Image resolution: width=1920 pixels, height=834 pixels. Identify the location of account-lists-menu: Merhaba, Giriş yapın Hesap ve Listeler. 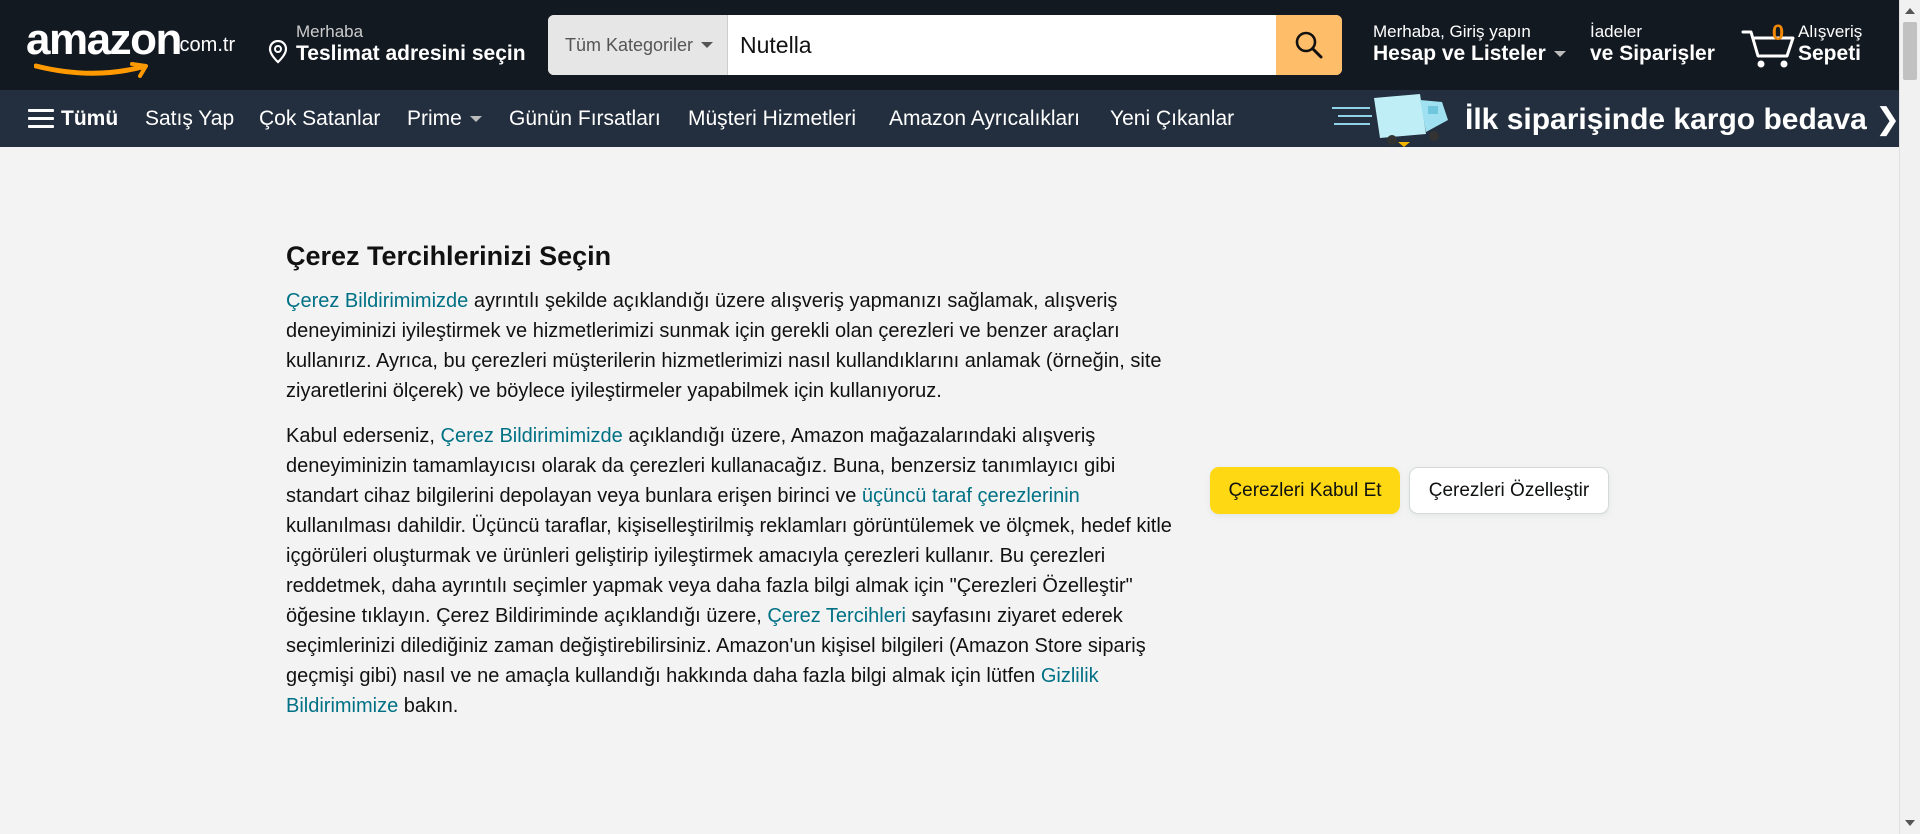
(1473, 44).